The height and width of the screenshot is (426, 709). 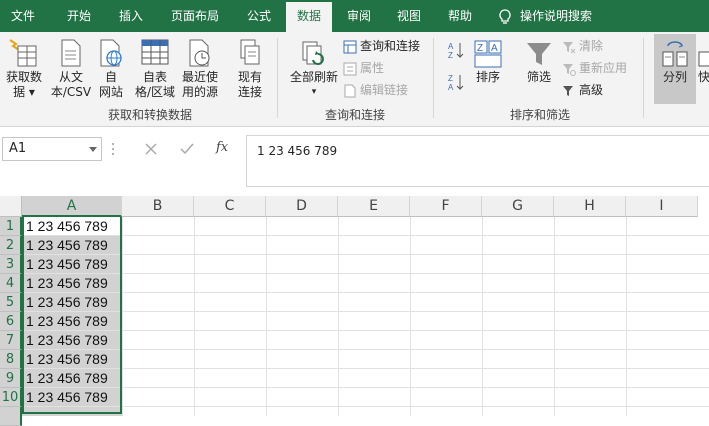 I want to click on properties-icon, so click(x=350, y=68).